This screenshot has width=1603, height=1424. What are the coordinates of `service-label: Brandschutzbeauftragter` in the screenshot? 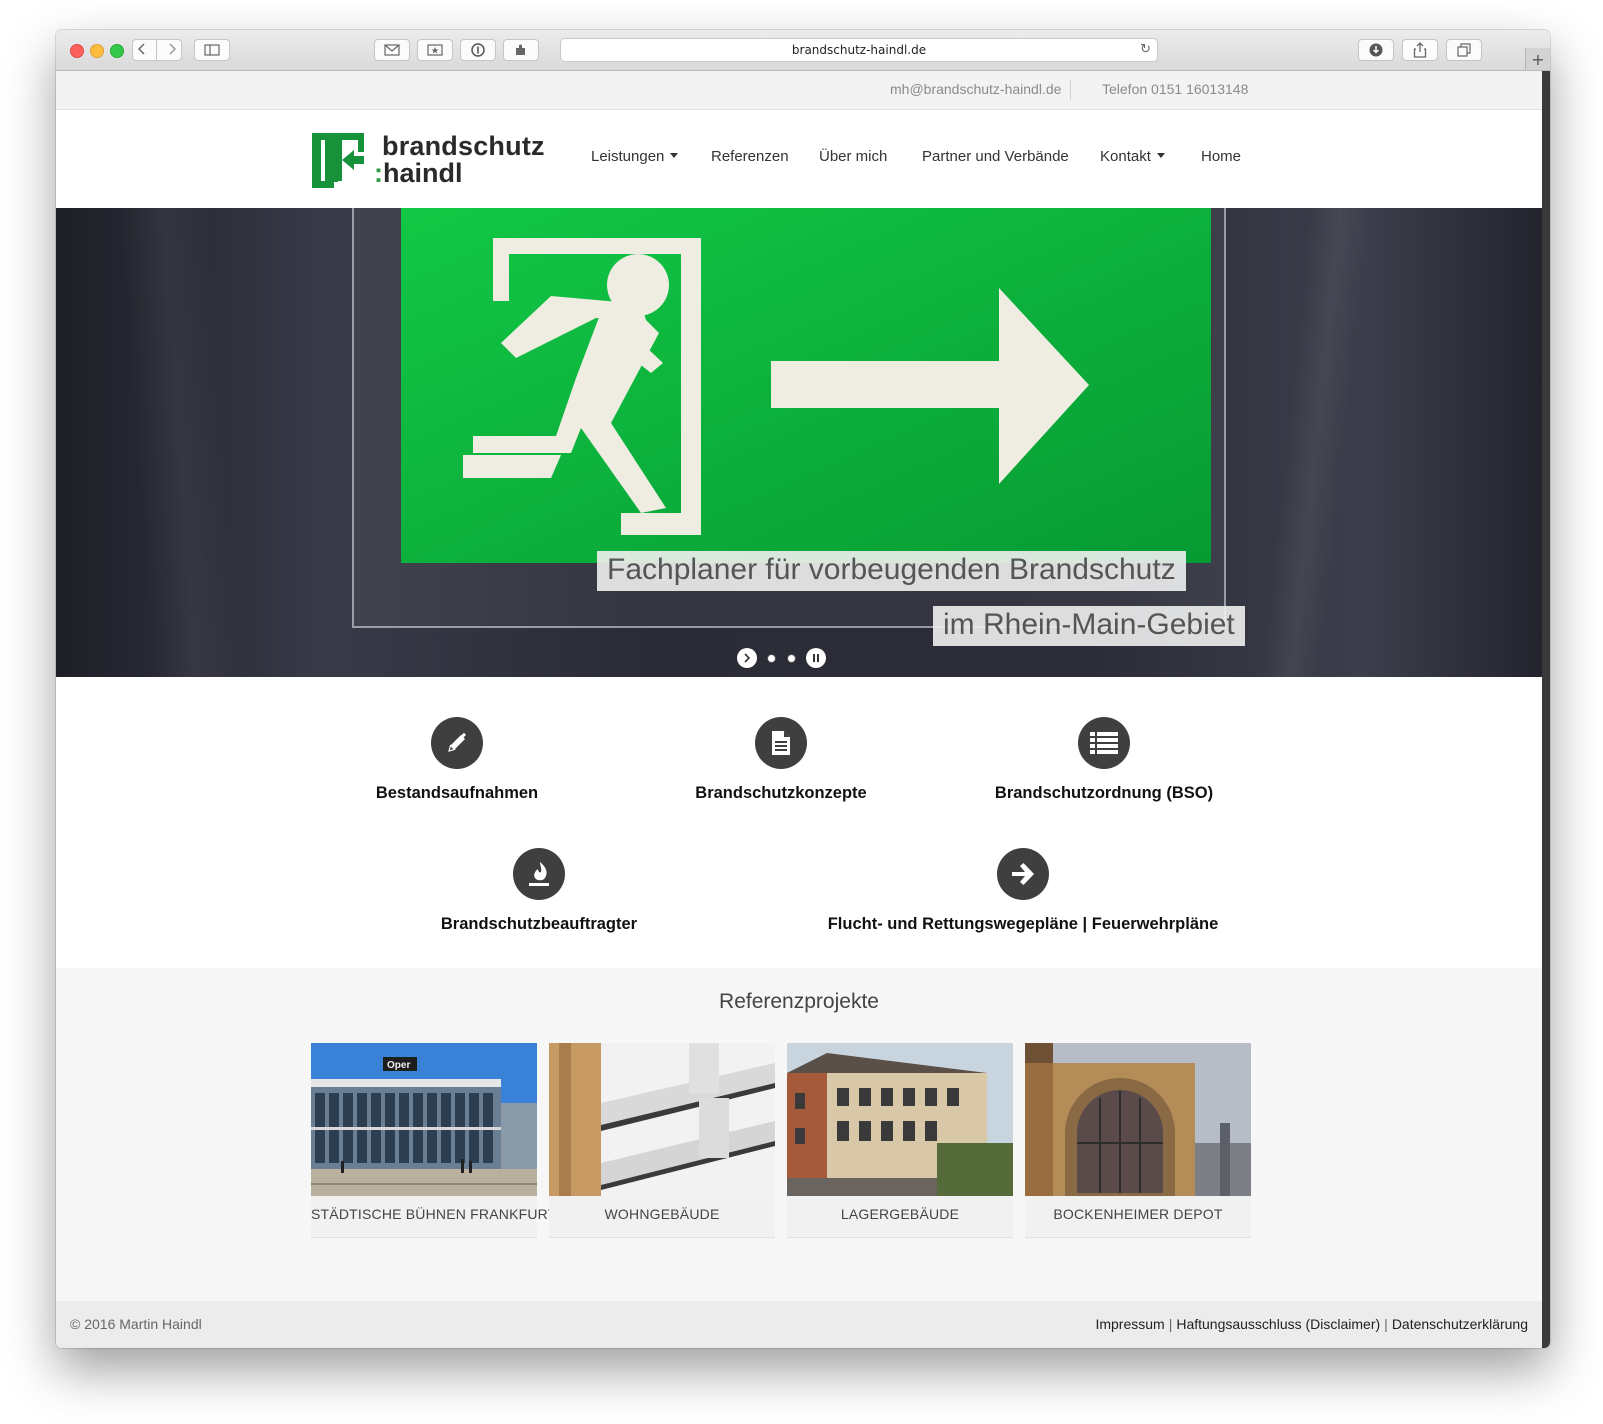 It's located at (539, 924).